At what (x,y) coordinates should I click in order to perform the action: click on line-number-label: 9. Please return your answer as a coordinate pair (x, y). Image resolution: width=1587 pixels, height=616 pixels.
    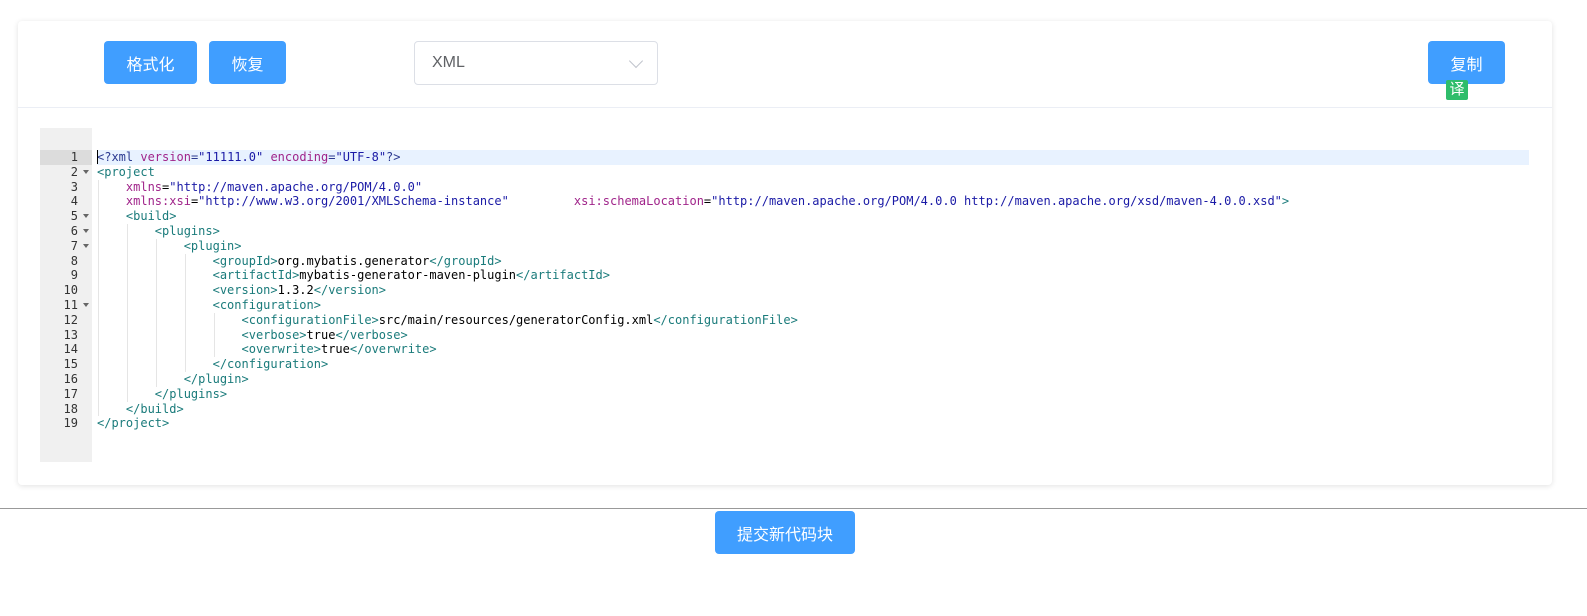
    Looking at the image, I should click on (74, 275).